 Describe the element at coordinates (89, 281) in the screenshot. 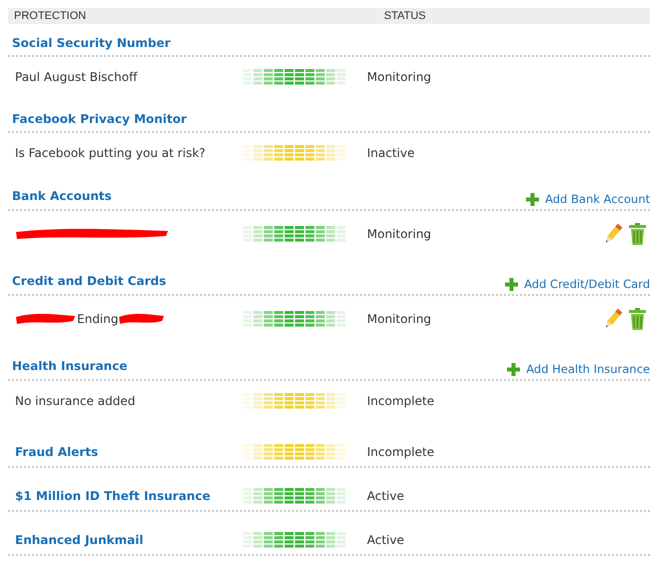

I see `section-title: Credit and Debit Cards` at that location.